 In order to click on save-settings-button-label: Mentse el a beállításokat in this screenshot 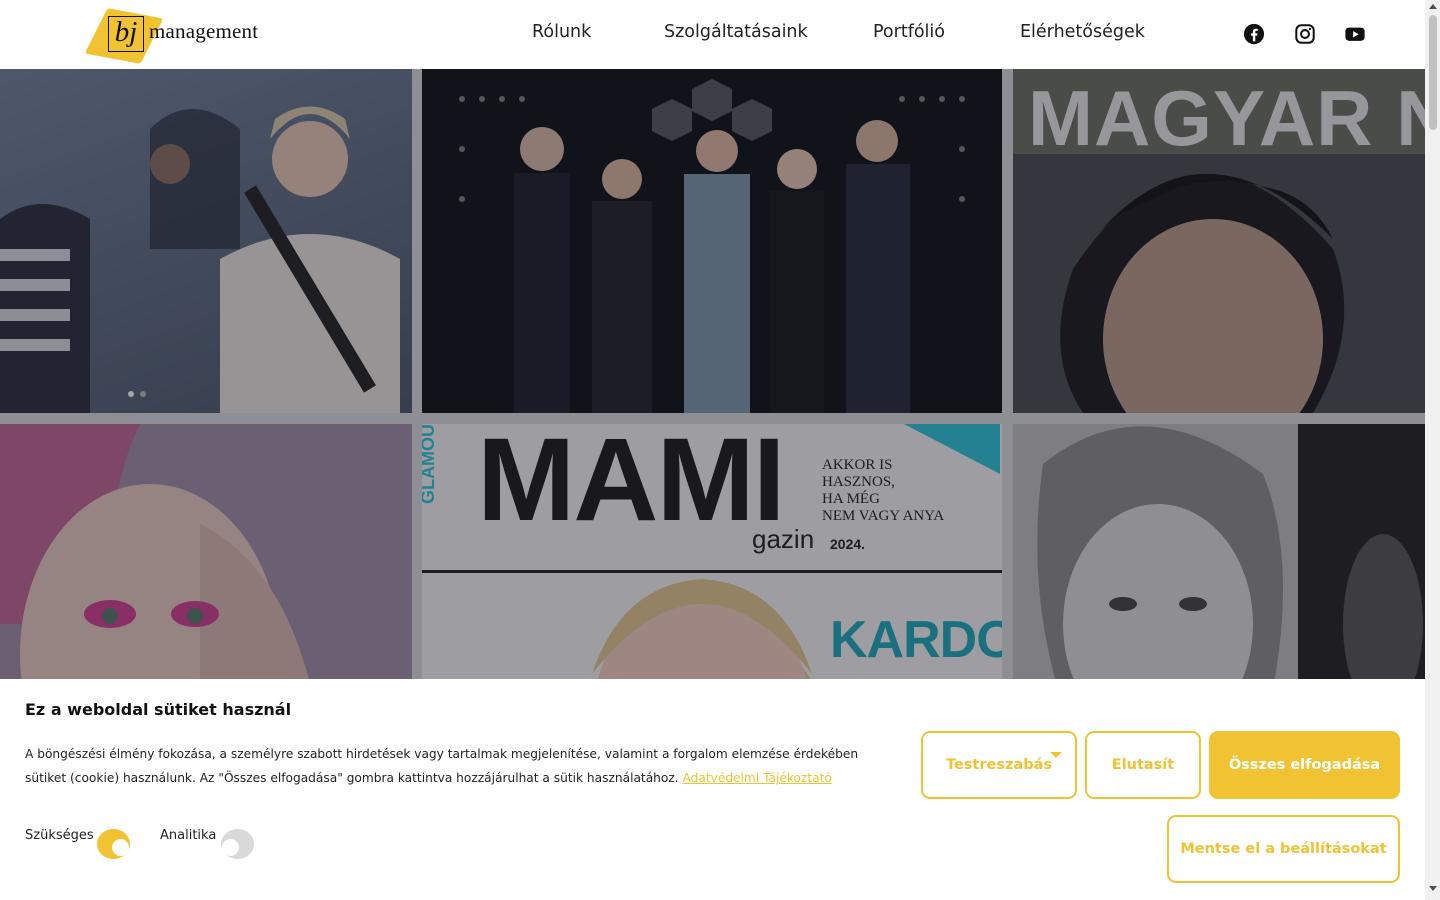, I will do `click(1283, 849)`.